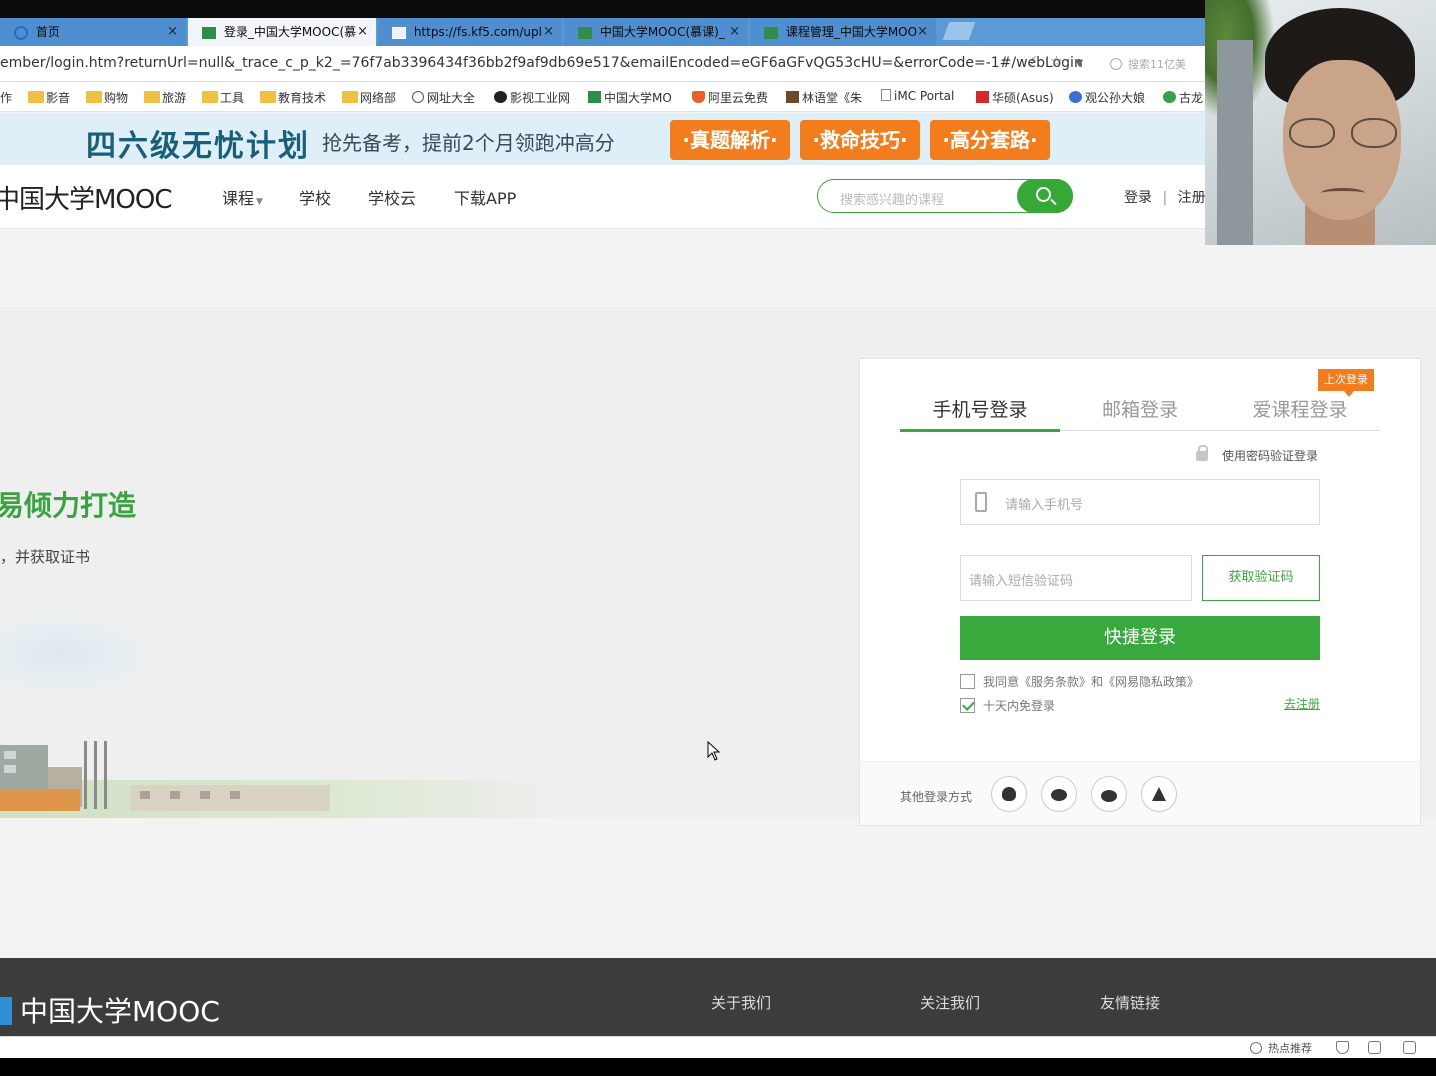 The height and width of the screenshot is (1076, 1436). Describe the element at coordinates (1261, 578) in the screenshot. I see `get-code-button: 获取验证码` at that location.